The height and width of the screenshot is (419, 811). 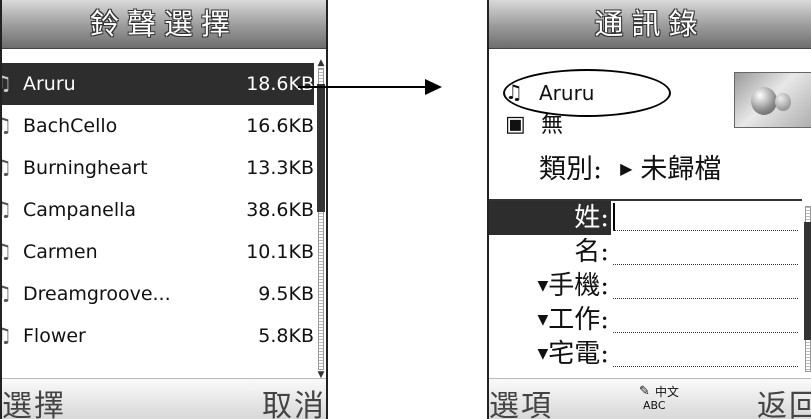 What do you see at coordinates (370, 87) in the screenshot?
I see `connector-arrow` at bounding box center [370, 87].